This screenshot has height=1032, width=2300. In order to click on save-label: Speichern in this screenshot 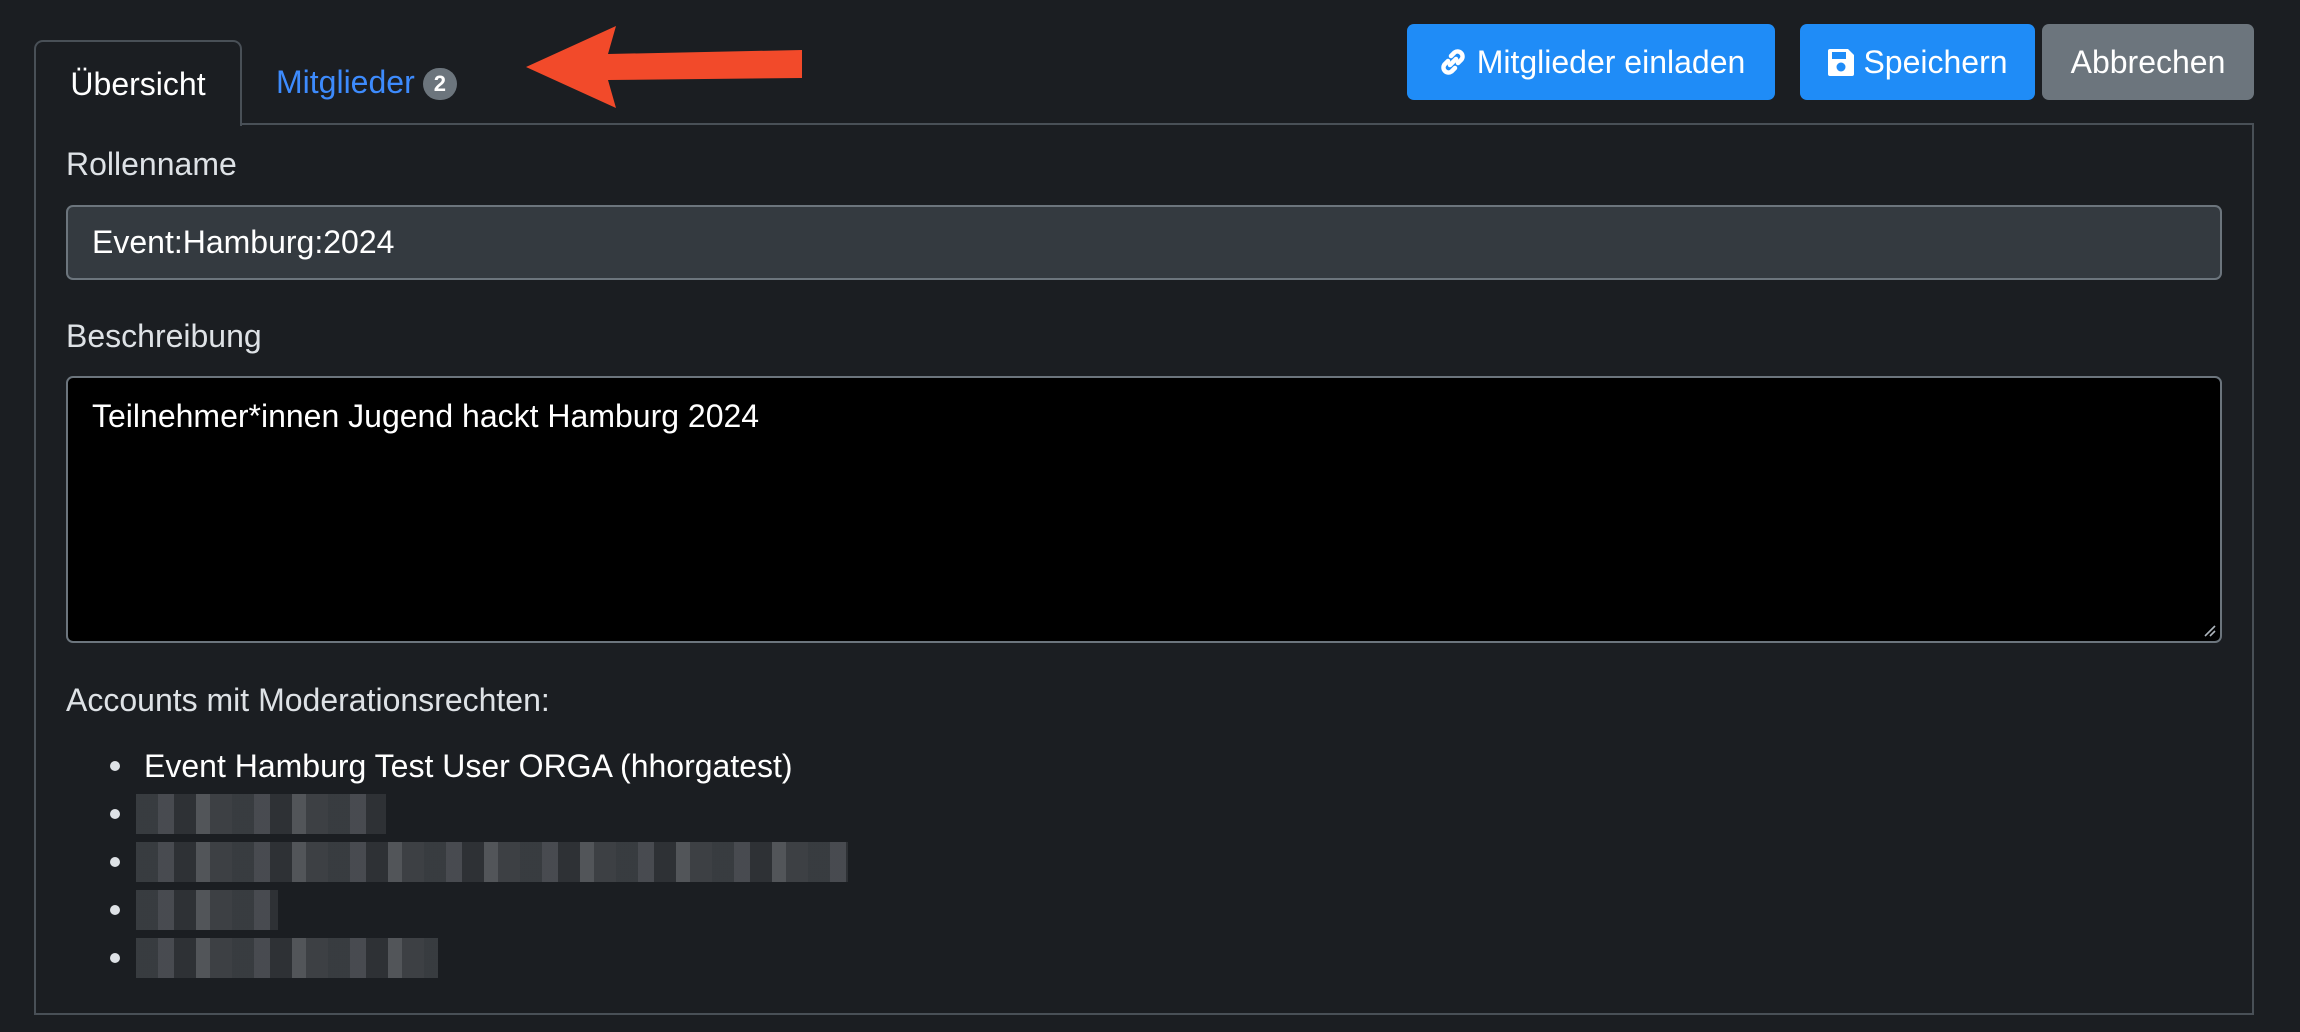, I will do `click(1935, 61)`.